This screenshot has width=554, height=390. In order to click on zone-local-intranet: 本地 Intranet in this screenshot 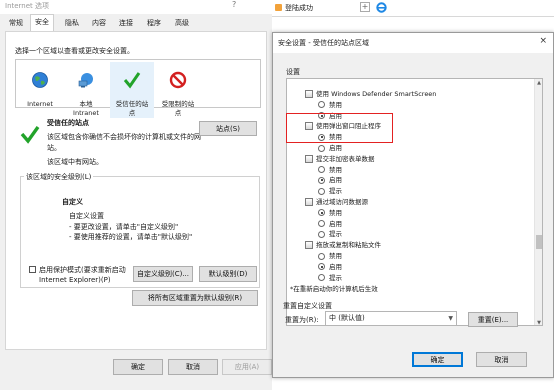, I will do `click(86, 90)`.